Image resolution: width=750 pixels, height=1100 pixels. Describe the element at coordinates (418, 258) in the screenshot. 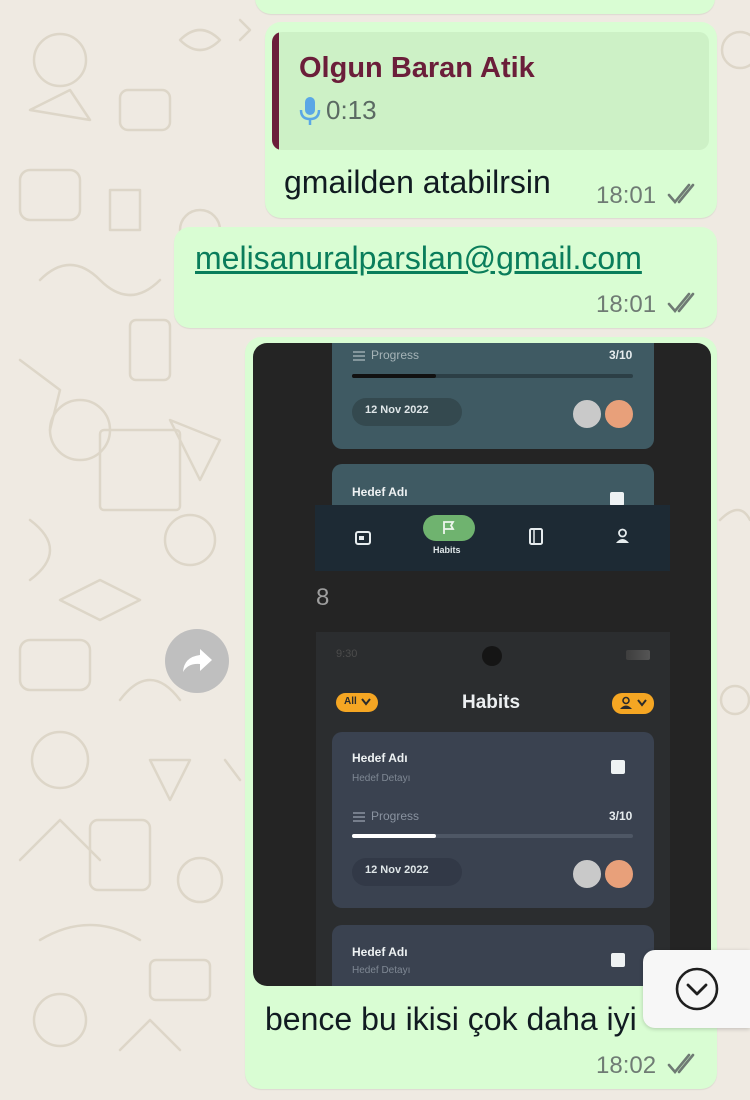

I see `email-link: melisanuralparslan@gmail.com` at that location.